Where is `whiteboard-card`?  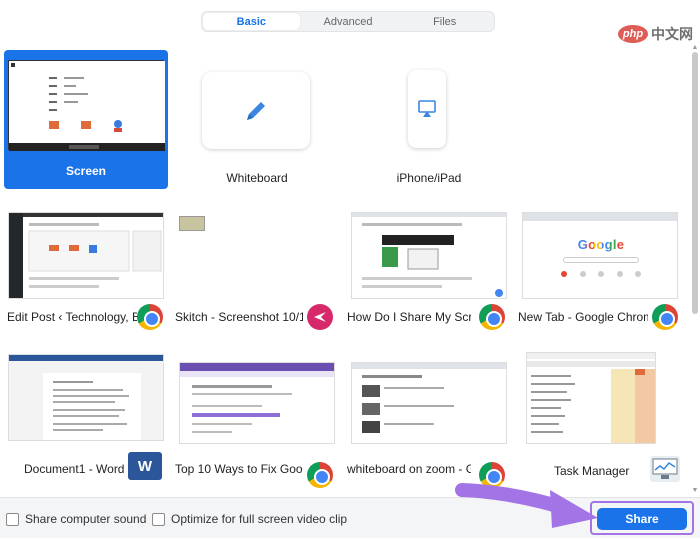 whiteboard-card is located at coordinates (256, 110).